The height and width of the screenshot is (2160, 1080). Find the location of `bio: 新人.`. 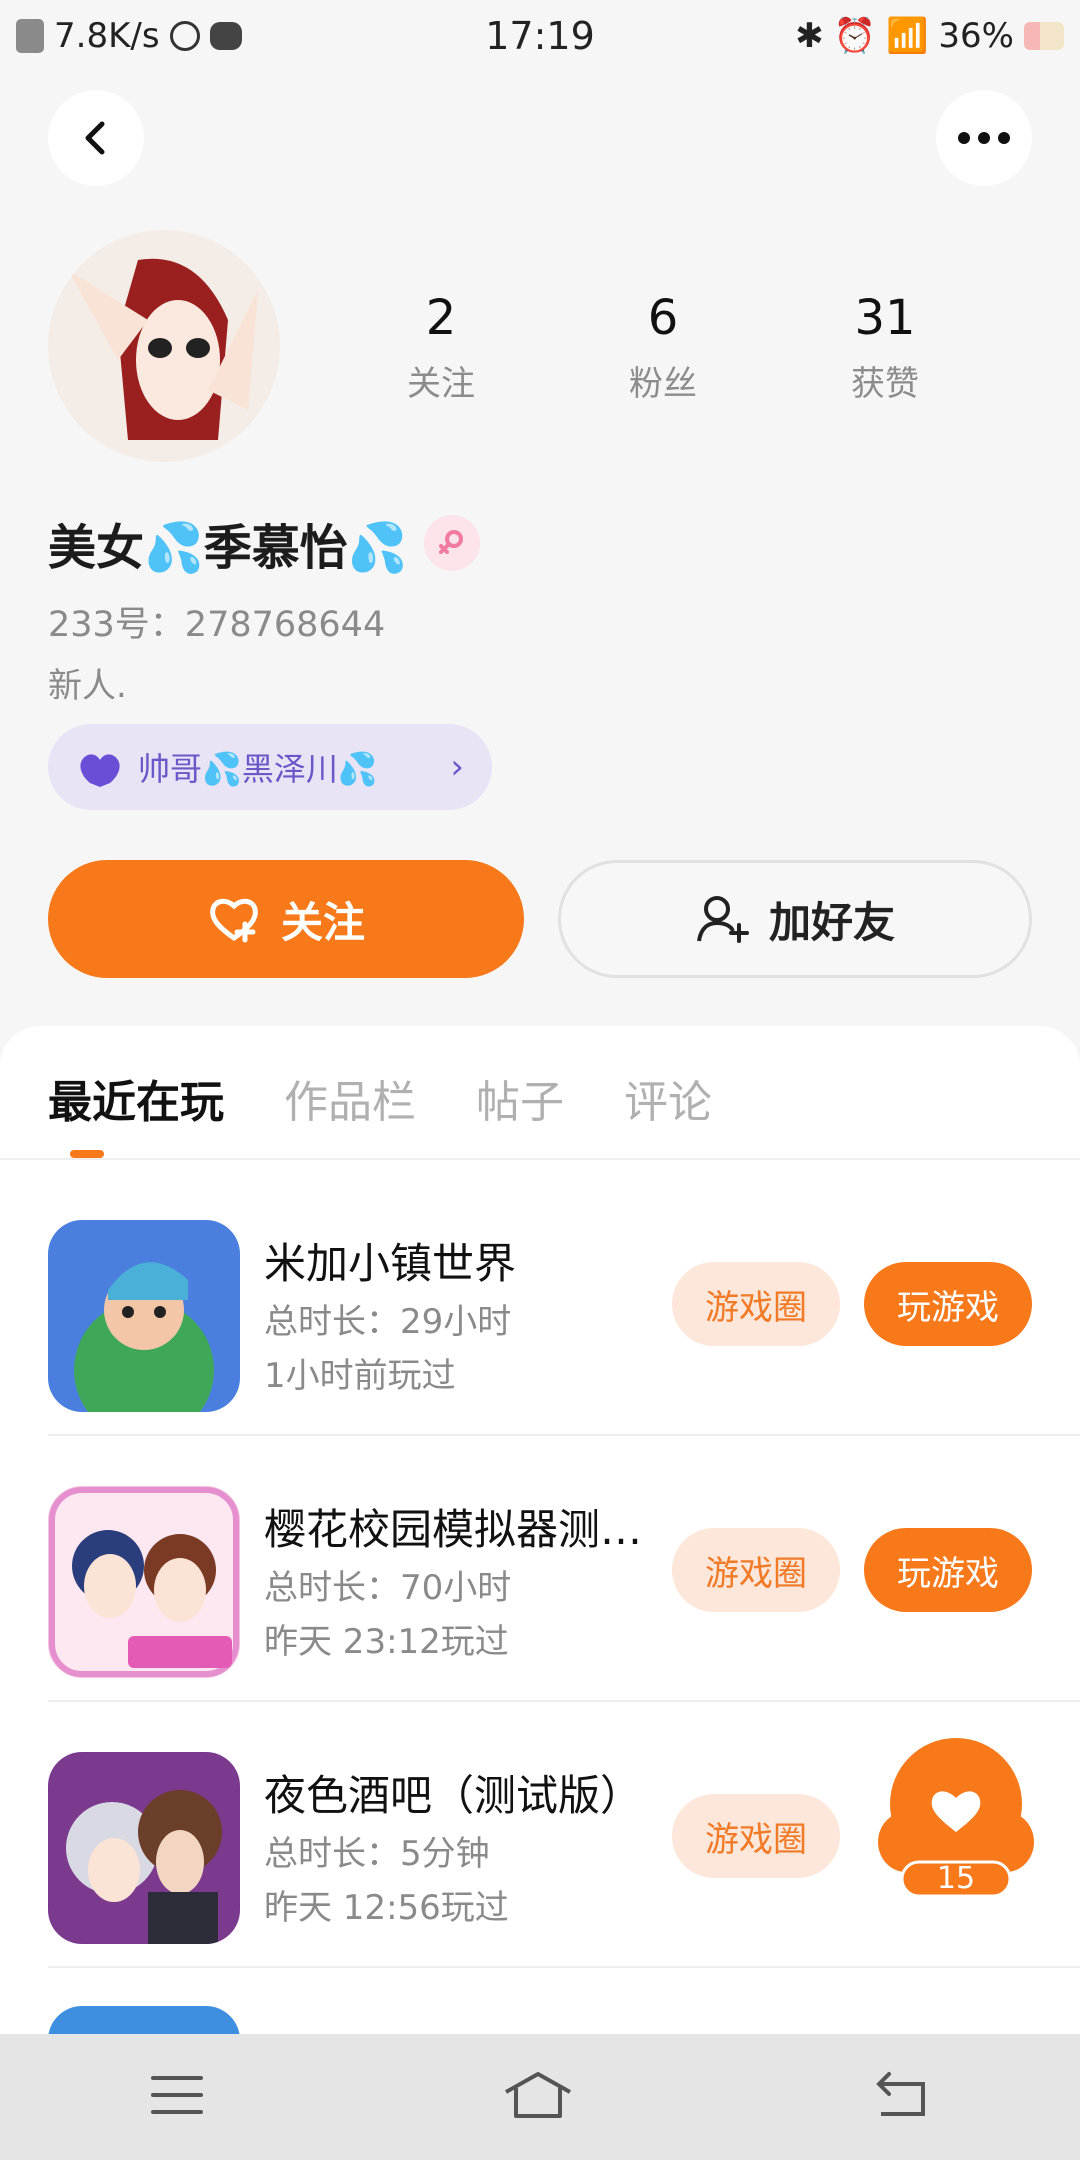

bio: 新人. is located at coordinates (87, 686).